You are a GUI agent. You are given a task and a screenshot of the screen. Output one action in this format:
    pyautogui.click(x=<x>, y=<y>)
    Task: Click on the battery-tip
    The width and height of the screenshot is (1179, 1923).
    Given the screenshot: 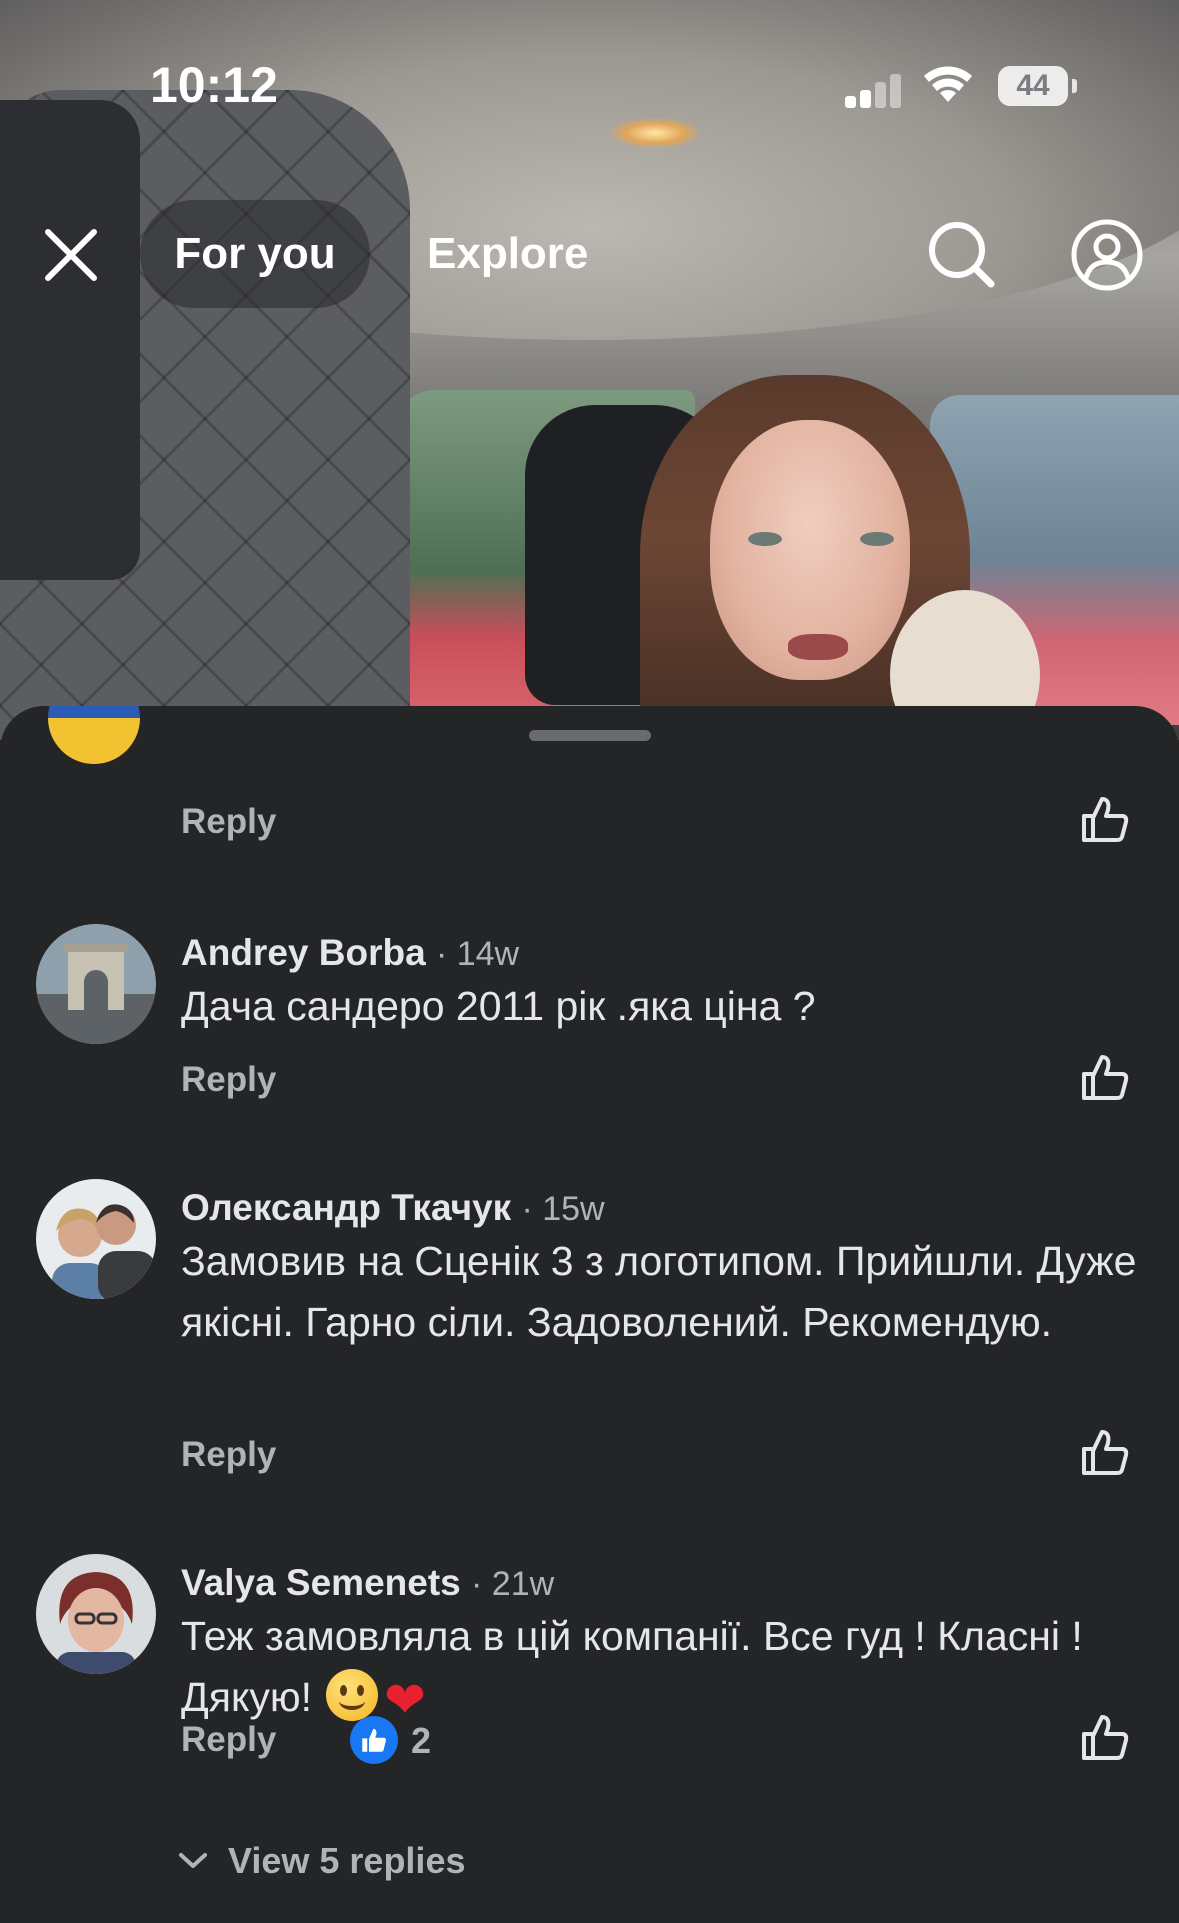 What is the action you would take?
    pyautogui.click(x=1074, y=86)
    